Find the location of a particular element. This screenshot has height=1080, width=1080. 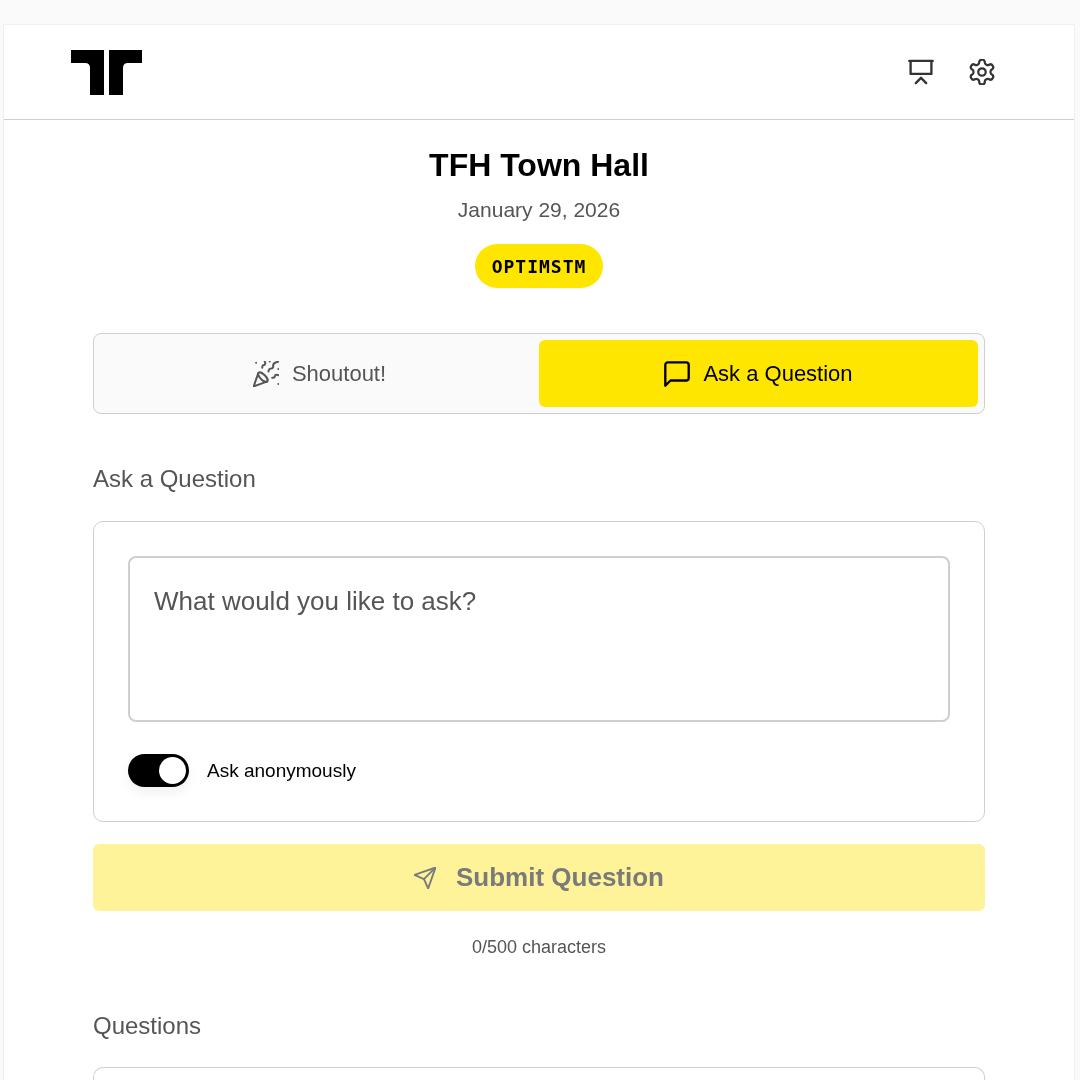

event-title: TFH Town Hall is located at coordinates (539, 165).